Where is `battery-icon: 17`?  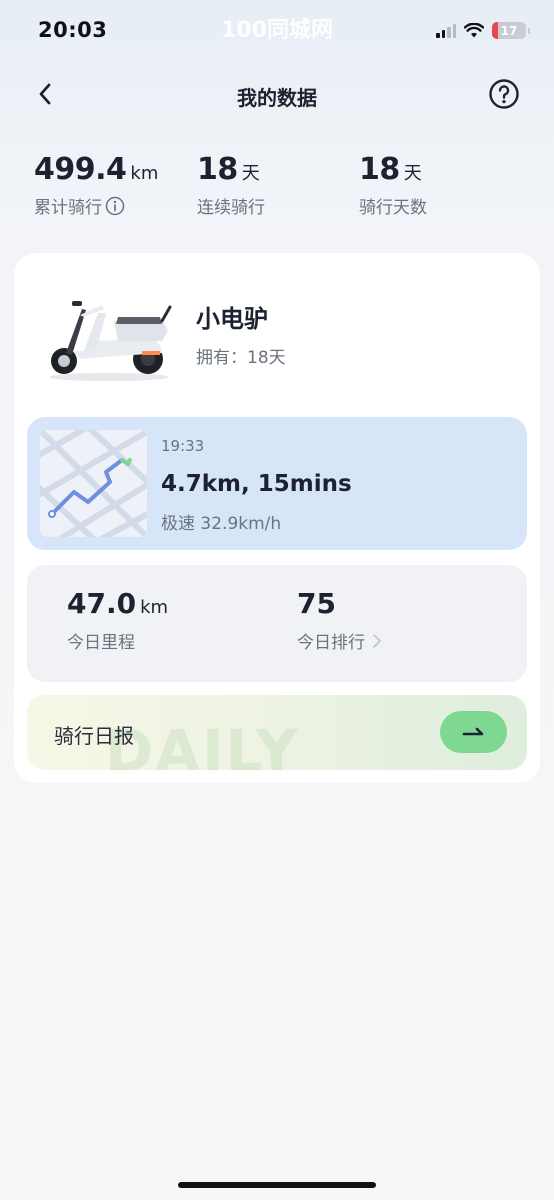
battery-icon: 17 is located at coordinates (509, 30).